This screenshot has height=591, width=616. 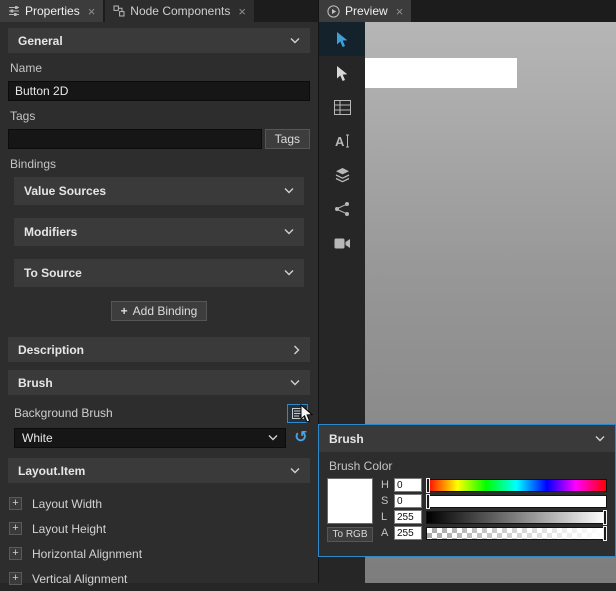 I want to click on tab-node-components: Node Components ×, so click(x=179, y=11).